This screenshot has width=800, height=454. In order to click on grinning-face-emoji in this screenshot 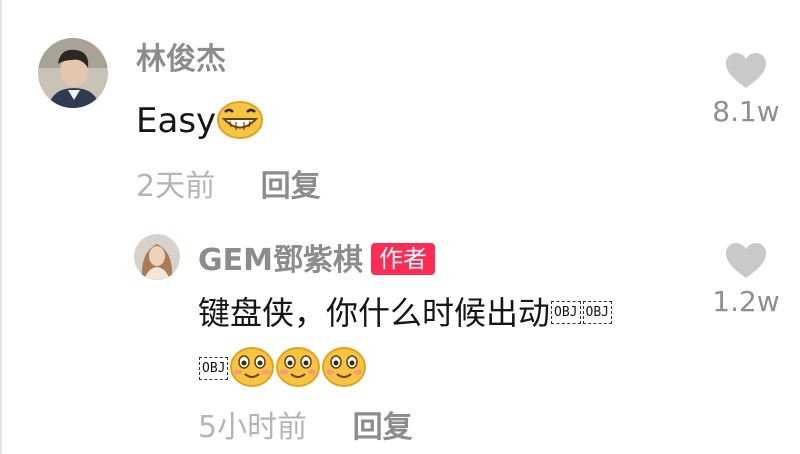, I will do `click(240, 123)`.